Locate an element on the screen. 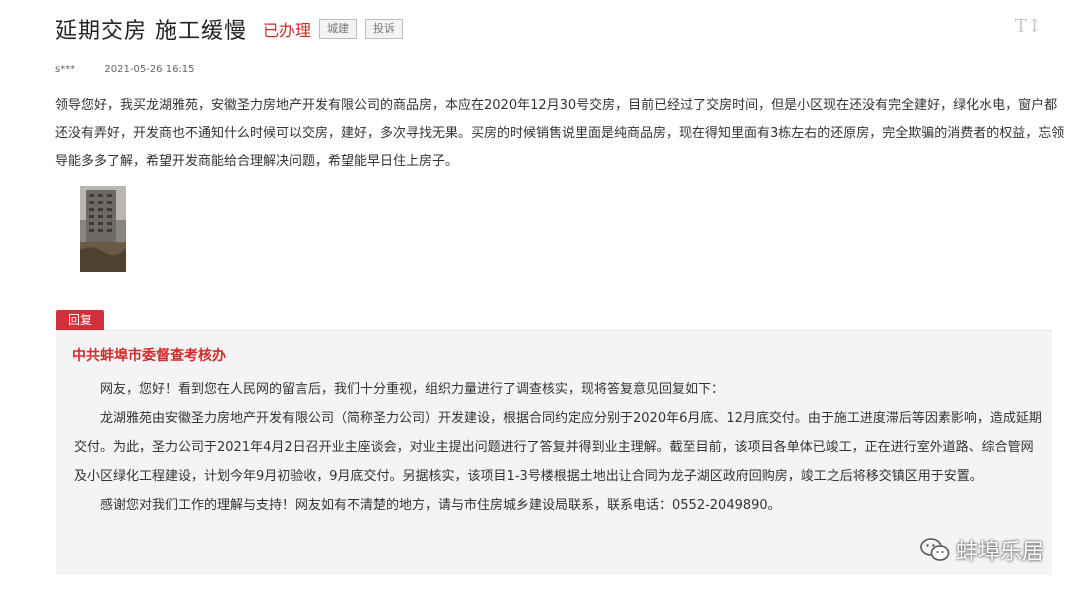  wechat-icon is located at coordinates (935, 549).